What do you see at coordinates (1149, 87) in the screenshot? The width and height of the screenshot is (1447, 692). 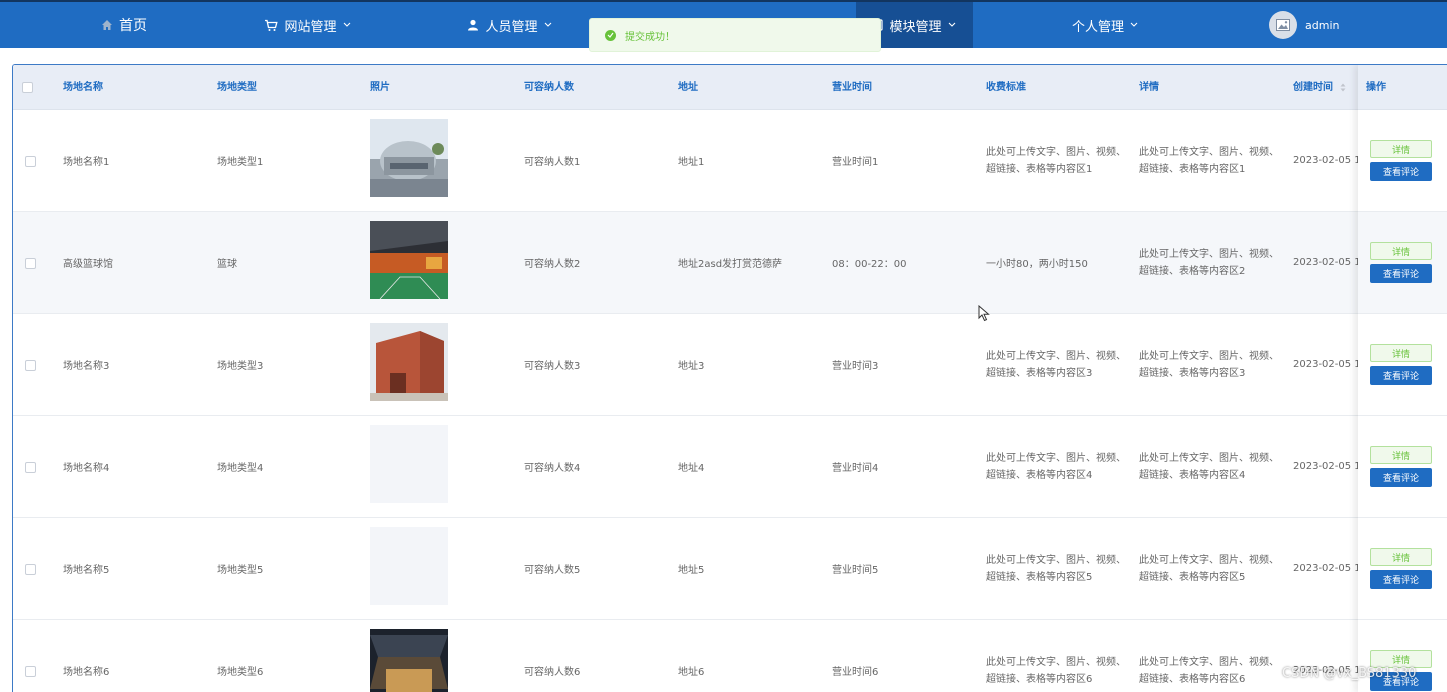 I see `col-detail: 详情` at bounding box center [1149, 87].